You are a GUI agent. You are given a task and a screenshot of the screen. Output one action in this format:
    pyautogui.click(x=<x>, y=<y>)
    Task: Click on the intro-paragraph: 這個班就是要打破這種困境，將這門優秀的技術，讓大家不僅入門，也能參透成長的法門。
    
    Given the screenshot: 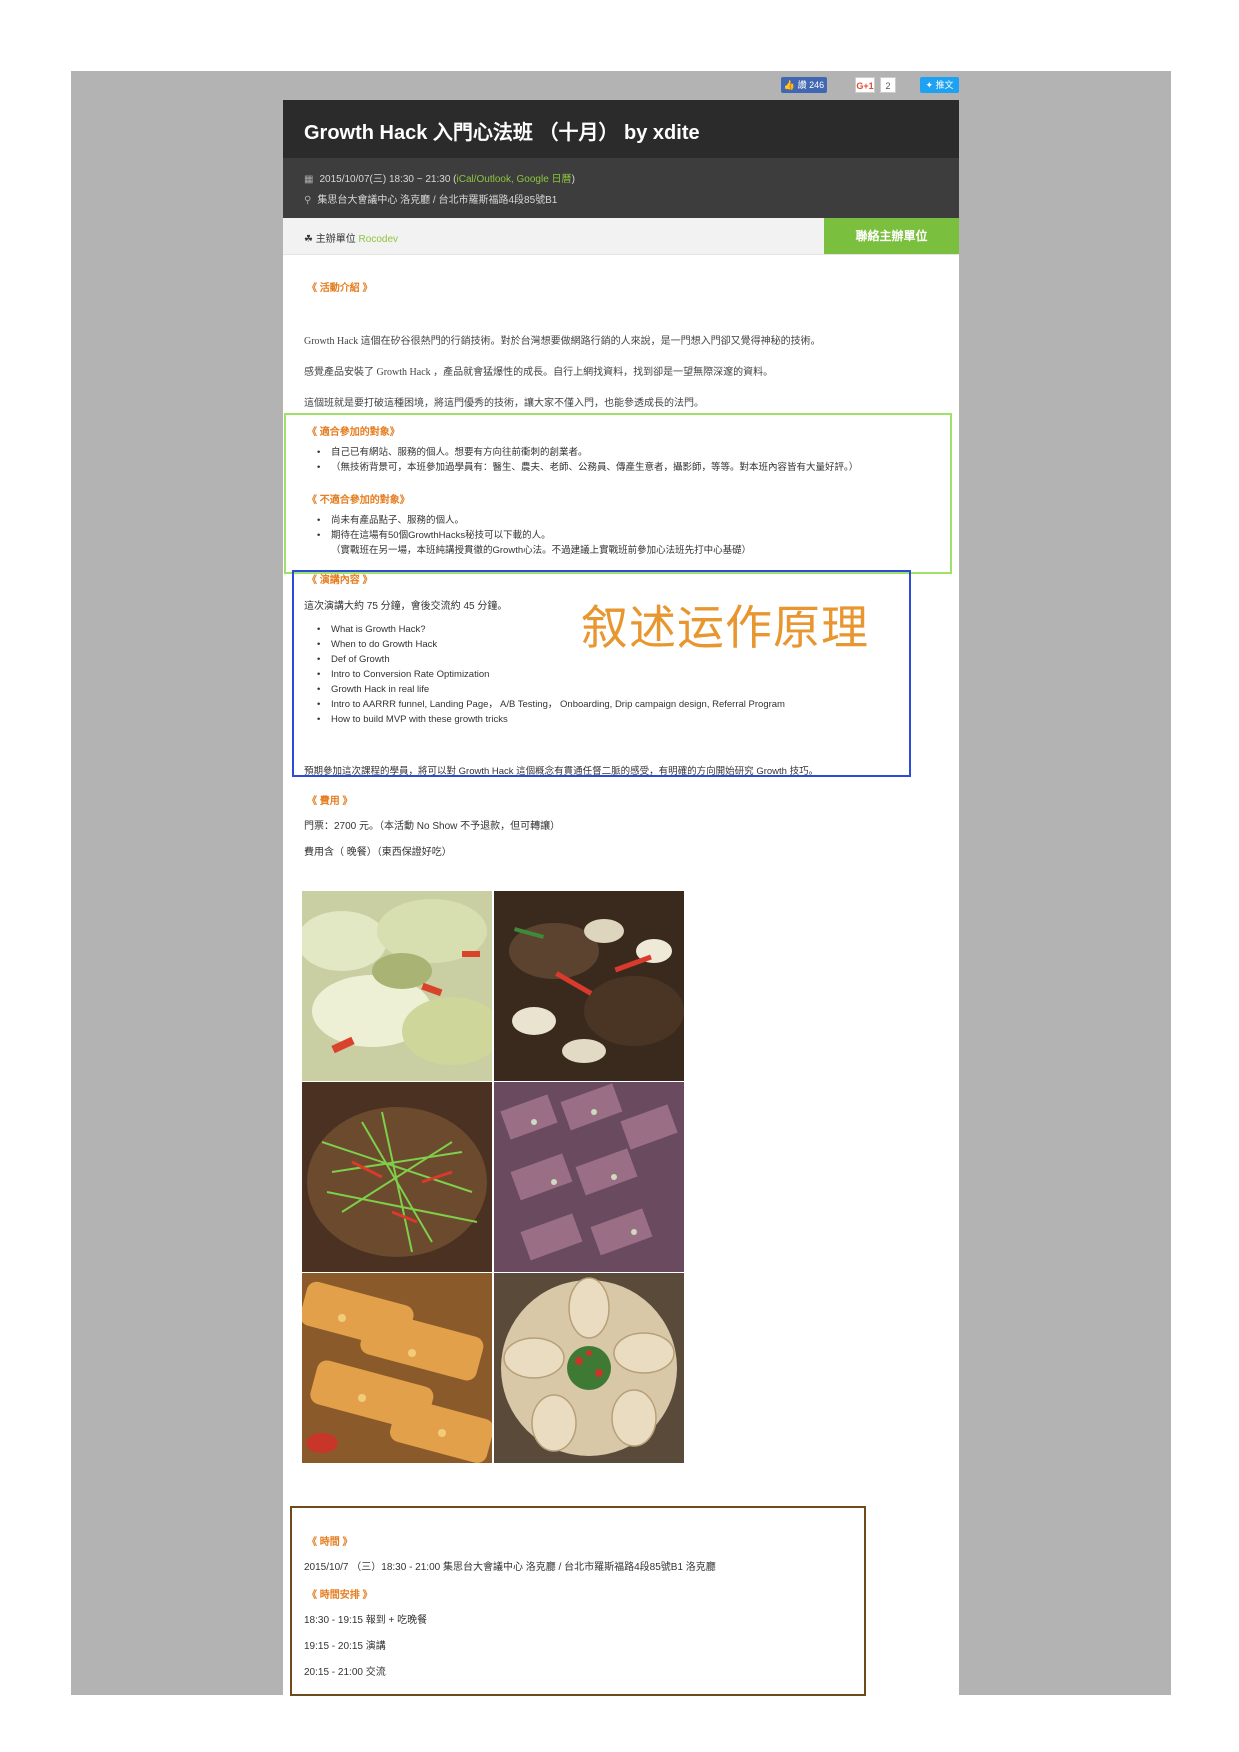 What is the action you would take?
    pyautogui.click(x=504, y=403)
    